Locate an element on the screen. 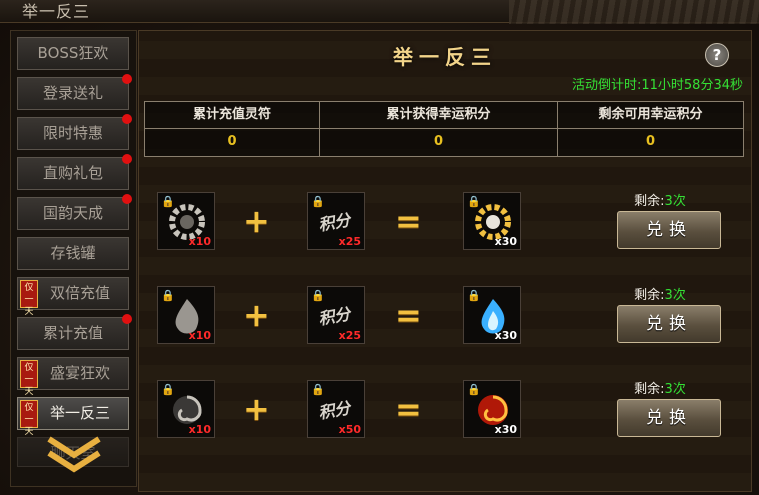  window-title: 举一反三 is located at coordinates (56, 11).